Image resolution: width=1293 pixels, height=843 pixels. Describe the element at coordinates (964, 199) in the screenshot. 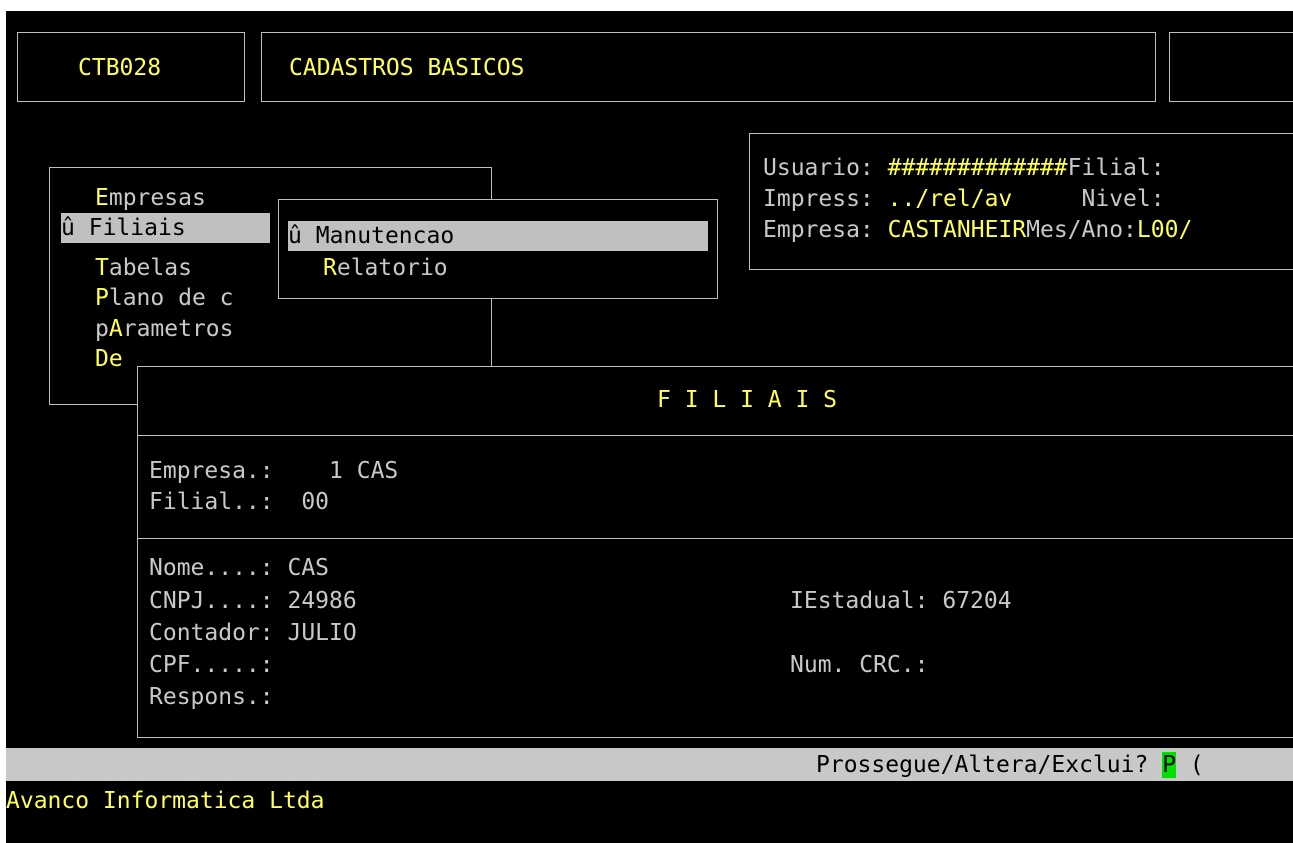

I see `info-line-impress: Impress: ../rel/av Nivel:` at that location.